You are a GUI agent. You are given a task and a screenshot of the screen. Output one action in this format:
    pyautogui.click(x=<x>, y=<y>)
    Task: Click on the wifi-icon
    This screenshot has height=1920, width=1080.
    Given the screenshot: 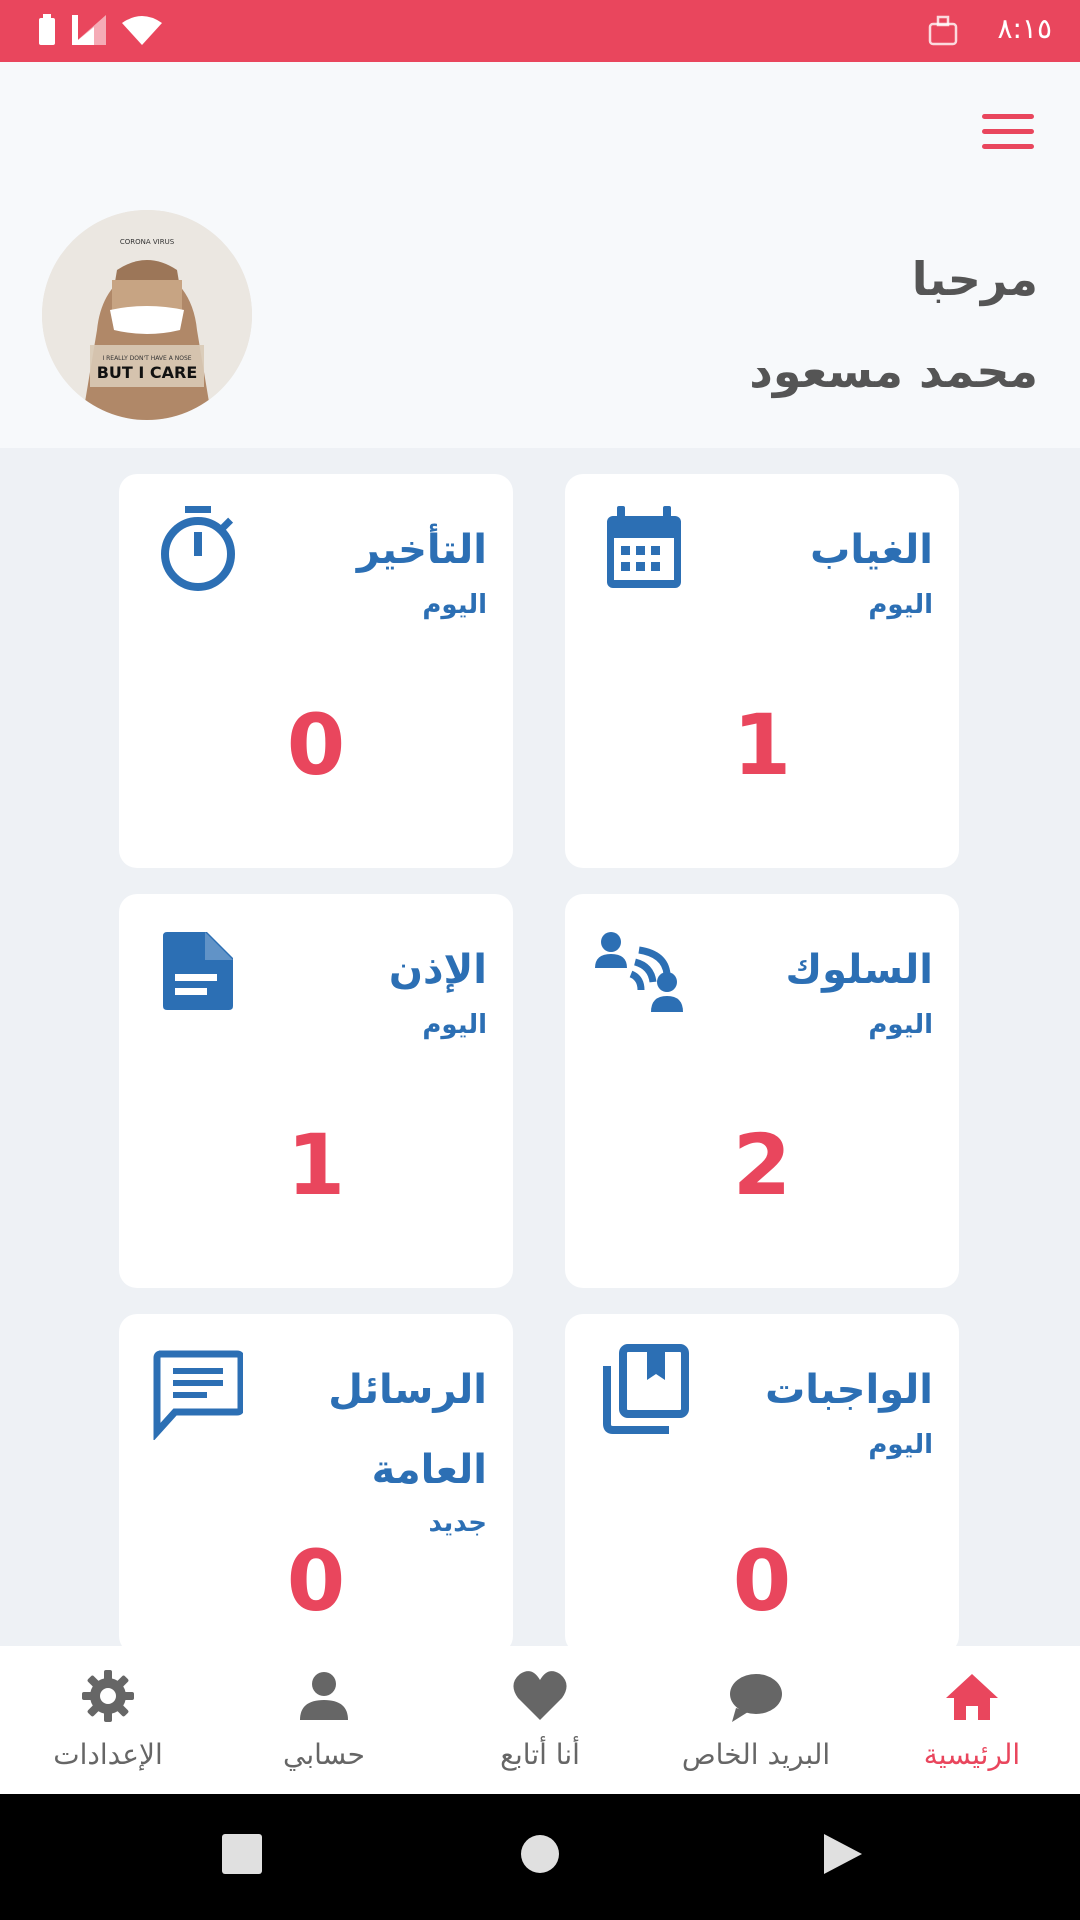 What is the action you would take?
    pyautogui.click(x=142, y=30)
    